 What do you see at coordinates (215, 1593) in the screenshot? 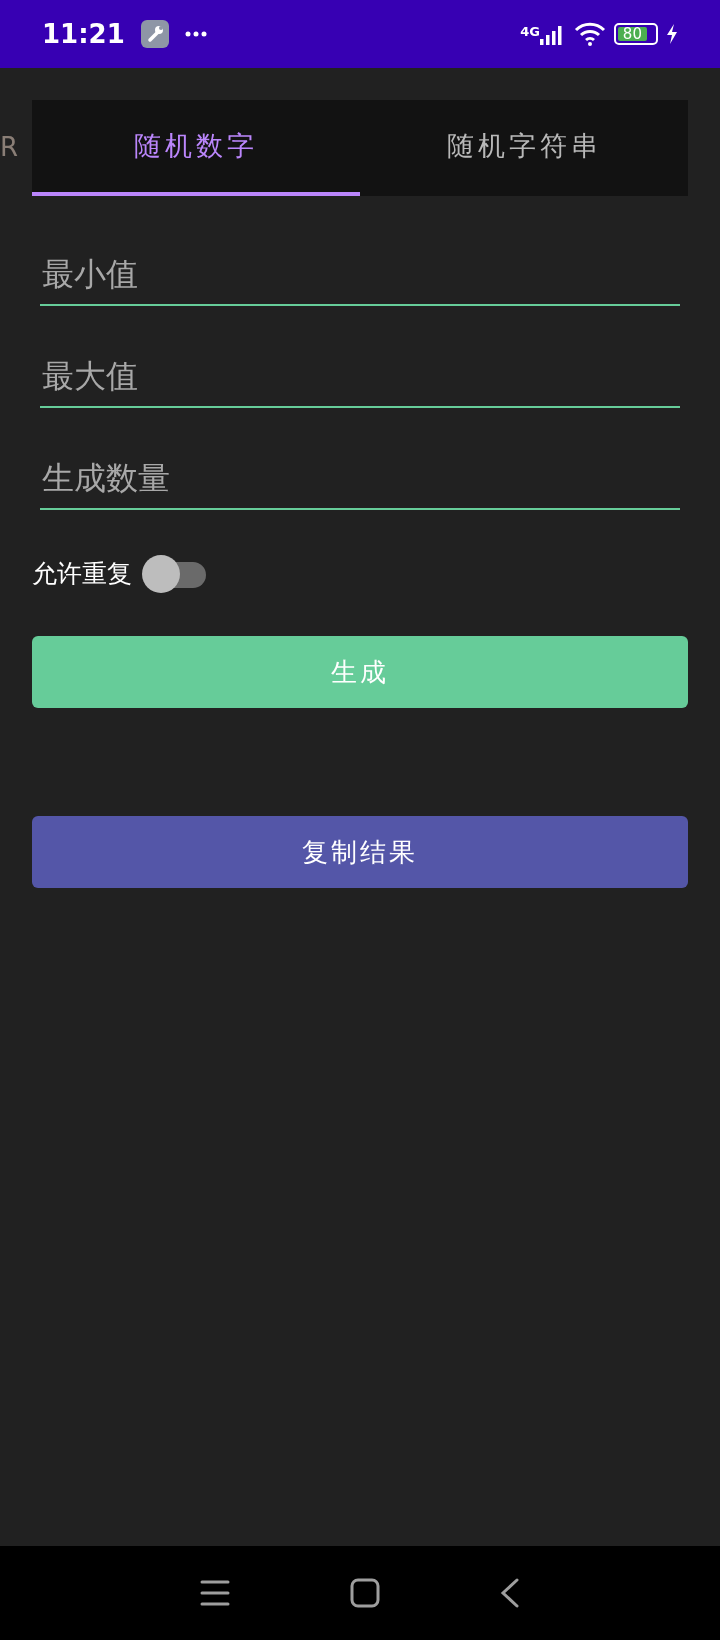
I see `menu-icon` at bounding box center [215, 1593].